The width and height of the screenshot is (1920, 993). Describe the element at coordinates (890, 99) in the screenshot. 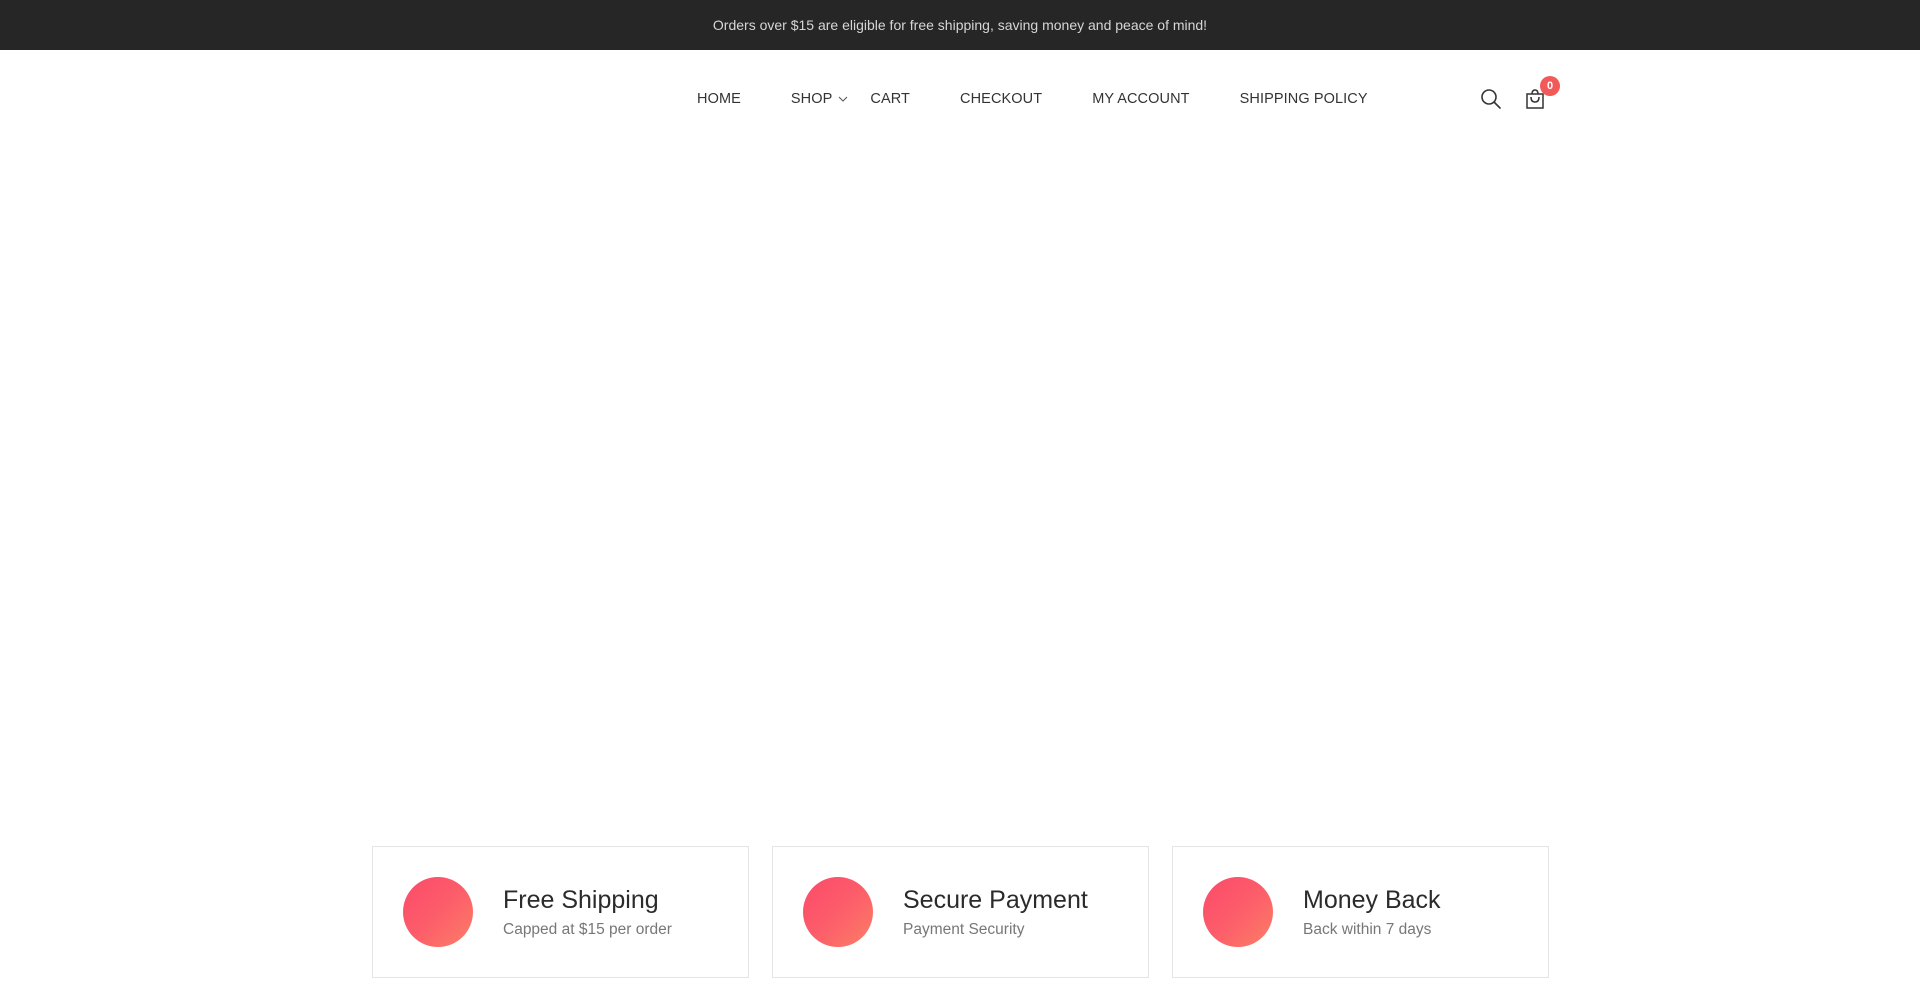

I see `nav-cart: CART` at that location.